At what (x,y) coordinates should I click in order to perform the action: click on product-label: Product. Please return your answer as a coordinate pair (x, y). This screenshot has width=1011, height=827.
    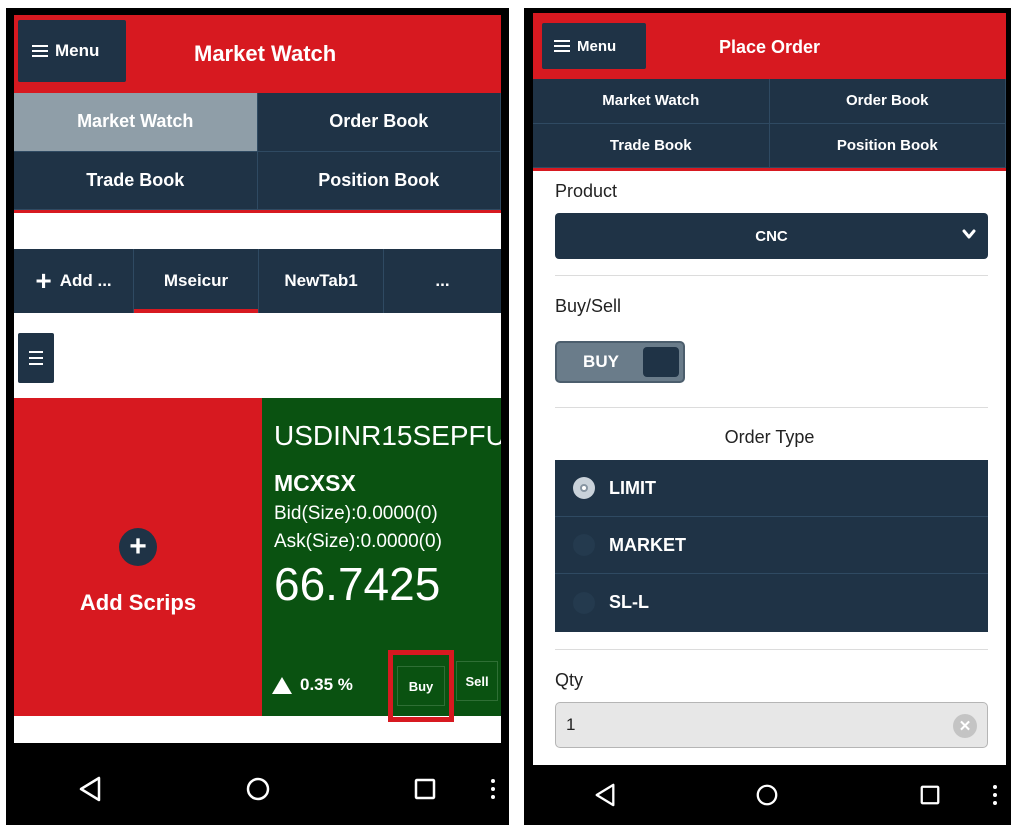
    Looking at the image, I should click on (586, 191).